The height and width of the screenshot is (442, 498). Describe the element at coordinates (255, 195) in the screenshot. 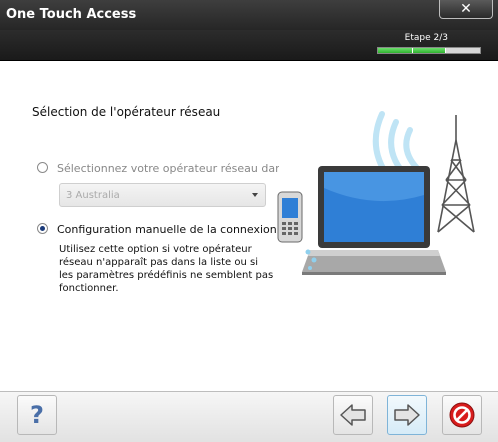

I see `chevron-down-icon` at that location.